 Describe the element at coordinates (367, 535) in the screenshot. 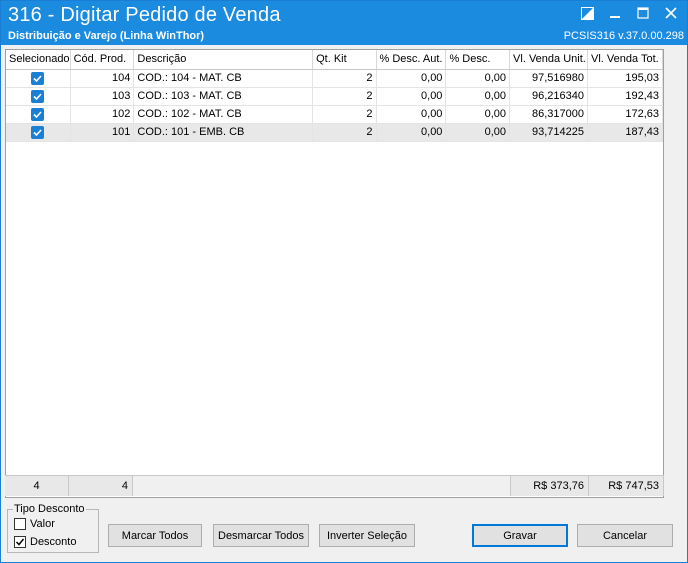

I see `inverter-selecao-button: Inverter Seleção` at that location.